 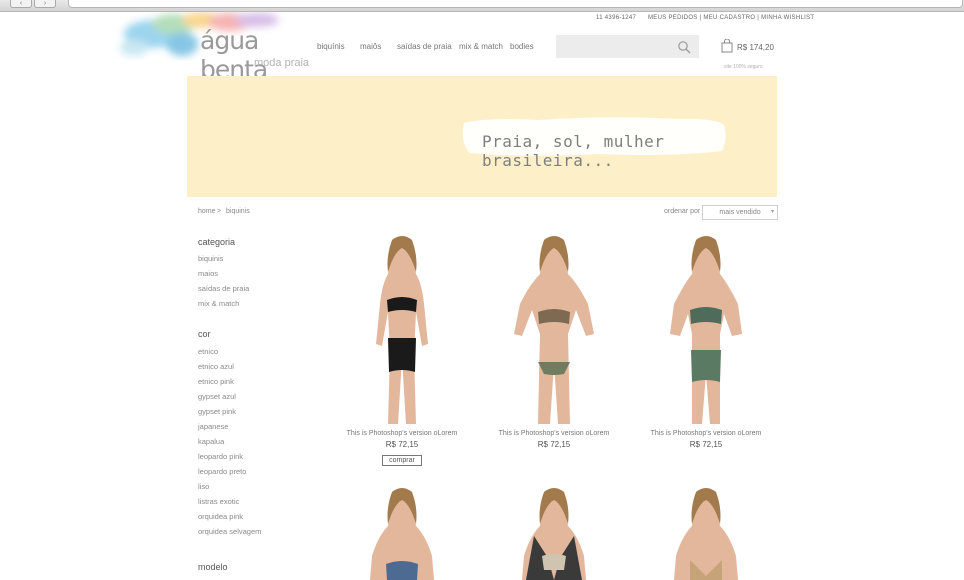 I want to click on sidebar-title-categoria: categoria, so click(x=217, y=242).